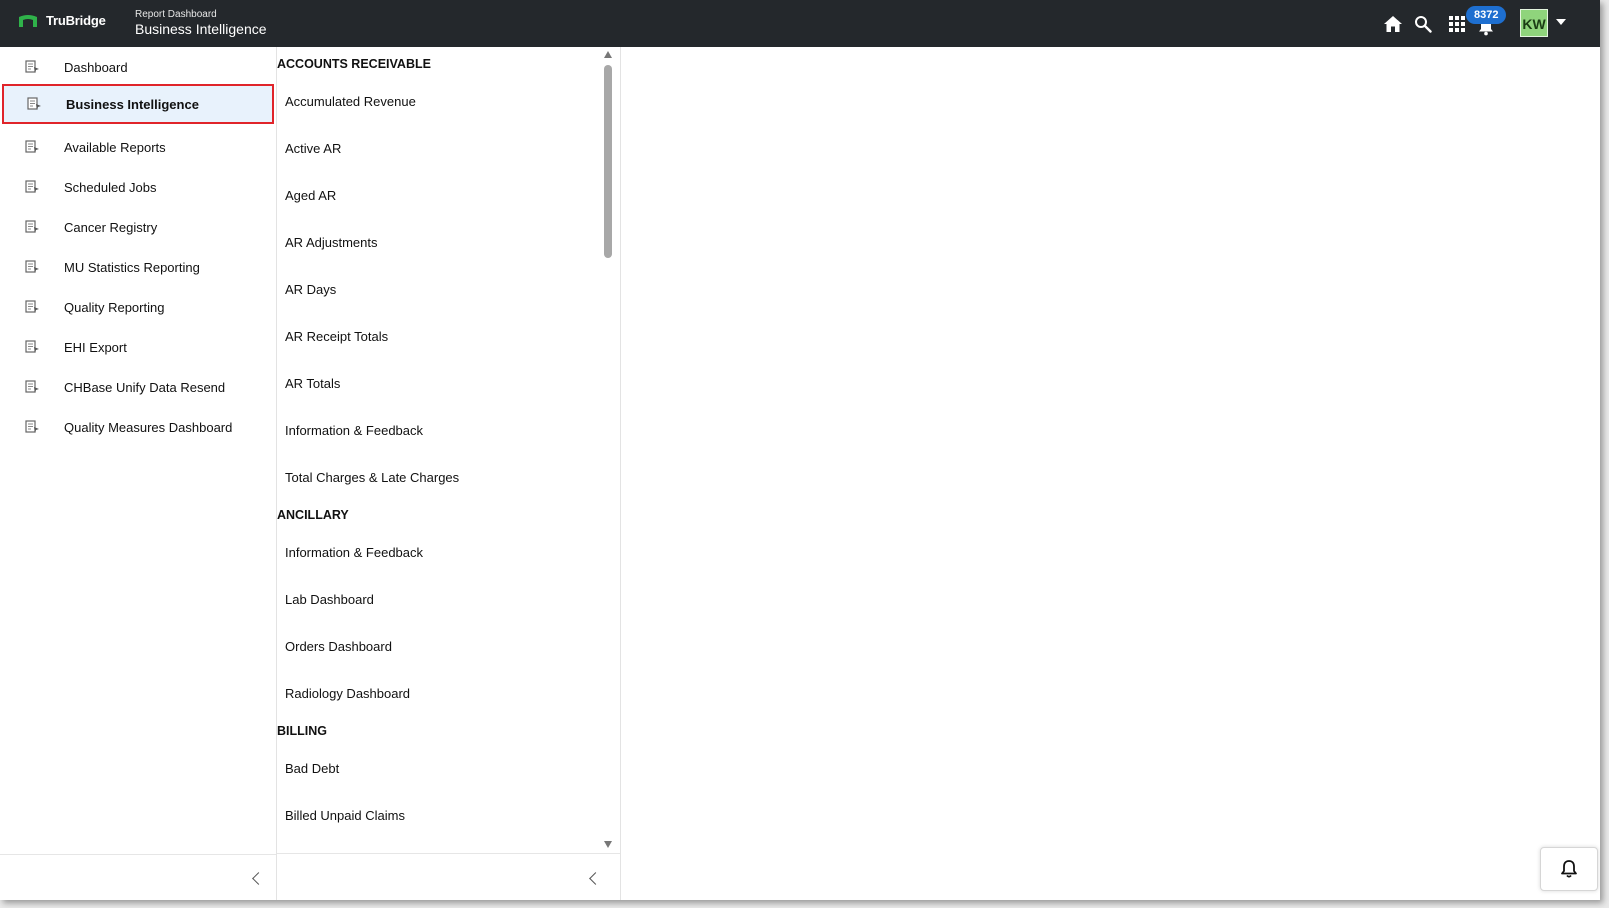 Image resolution: width=1609 pixels, height=908 pixels. I want to click on sidebar-item: Scheduled Jobs, so click(138, 187).